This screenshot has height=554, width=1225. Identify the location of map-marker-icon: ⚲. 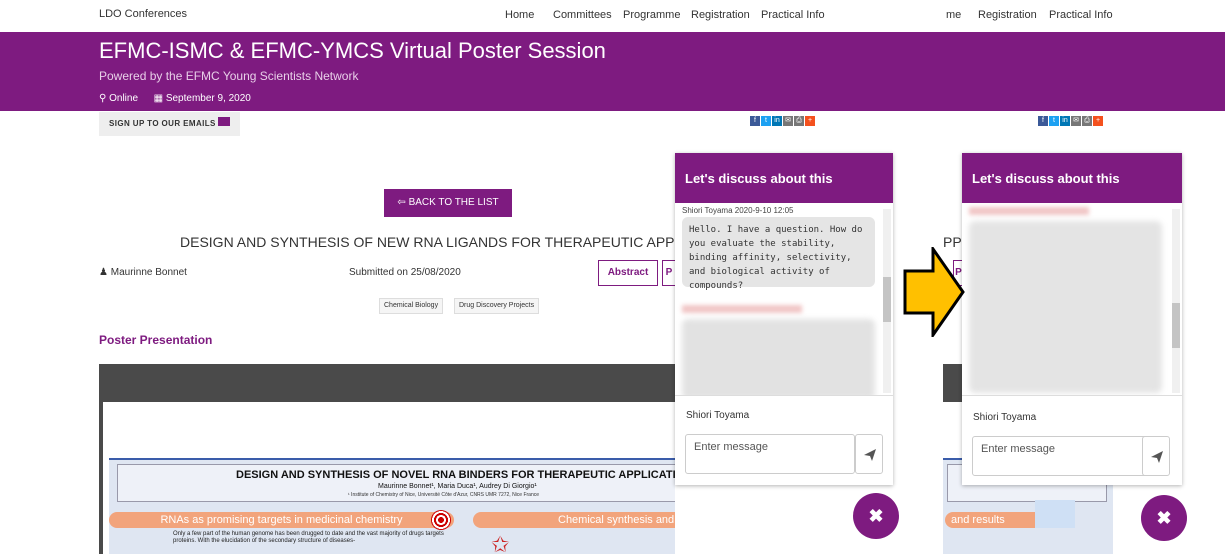
(103, 98).